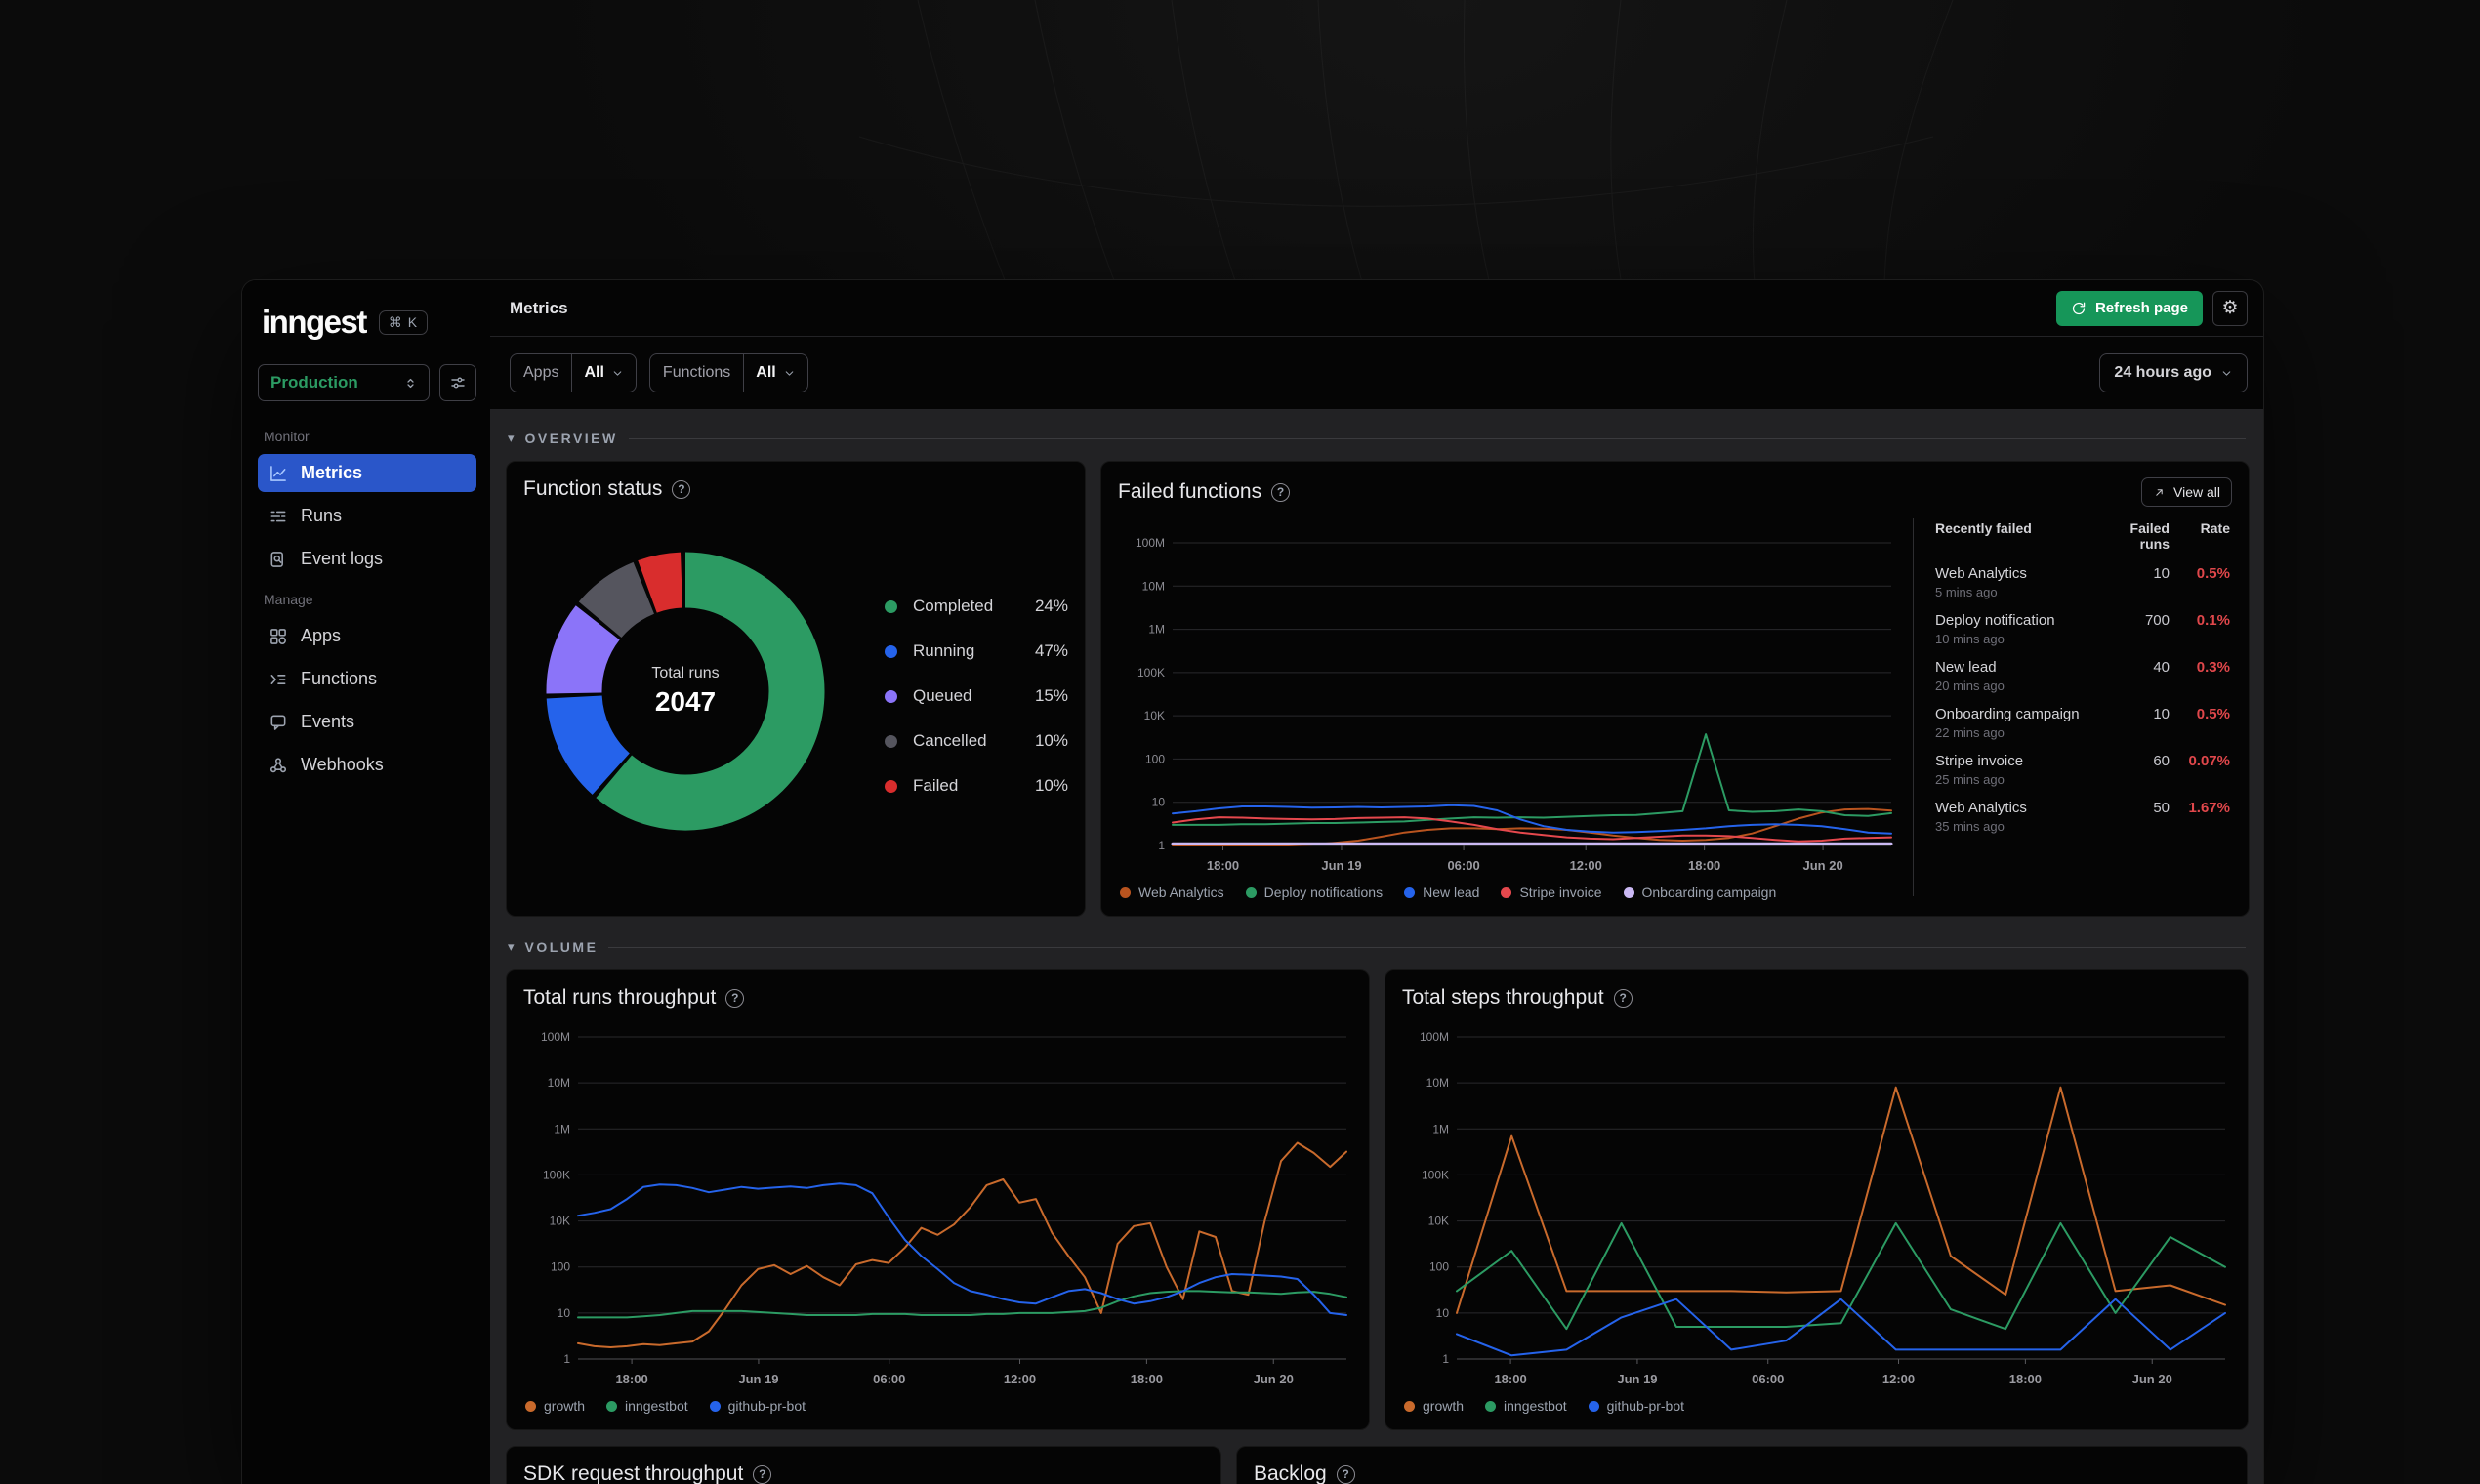  Describe the element at coordinates (976, 786) in the screenshot. I see `status-legend-item: Failed 10%` at that location.